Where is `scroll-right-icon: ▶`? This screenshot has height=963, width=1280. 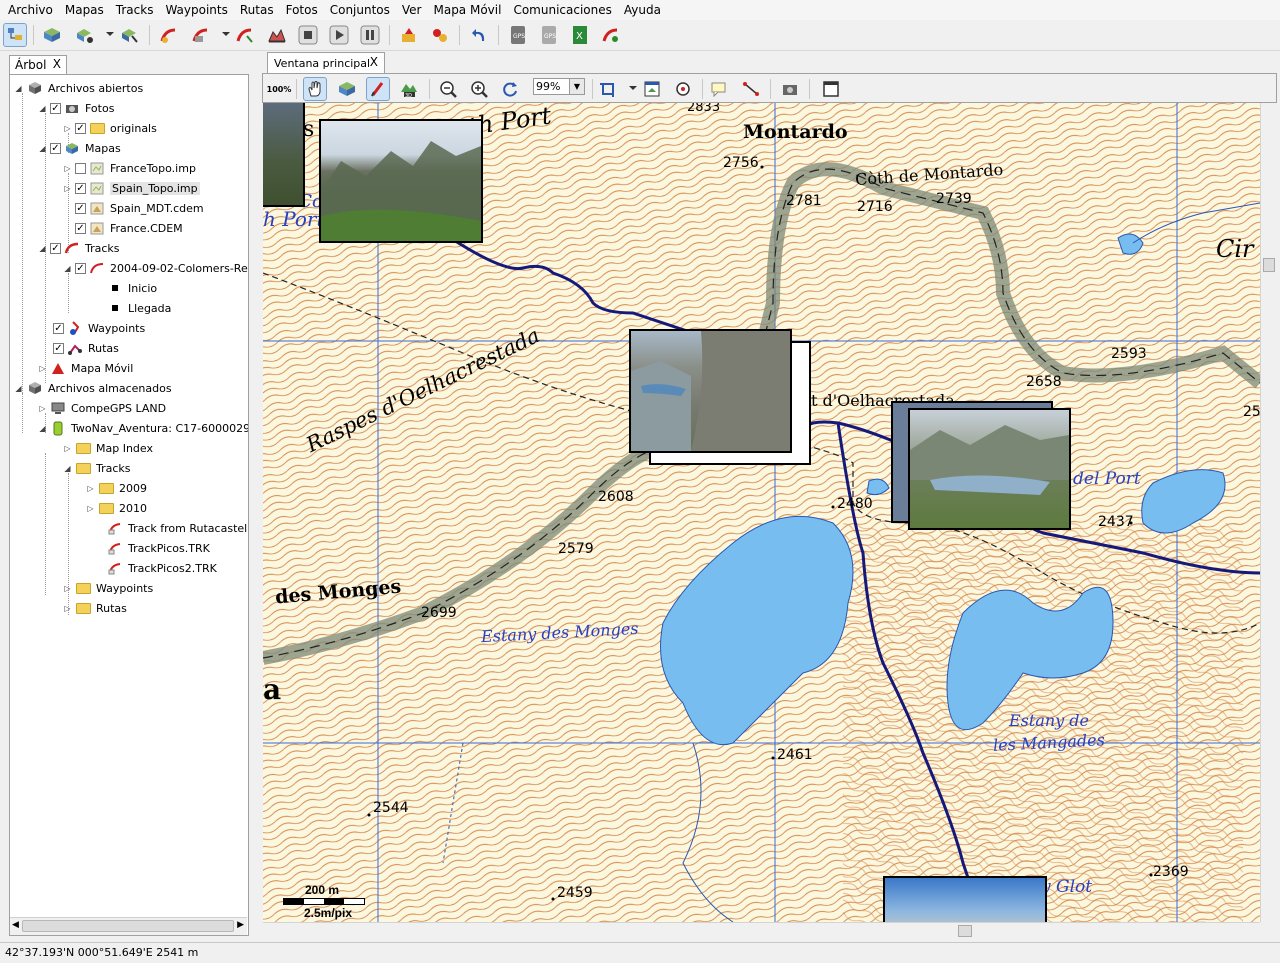 scroll-right-icon: ▶ is located at coordinates (240, 925).